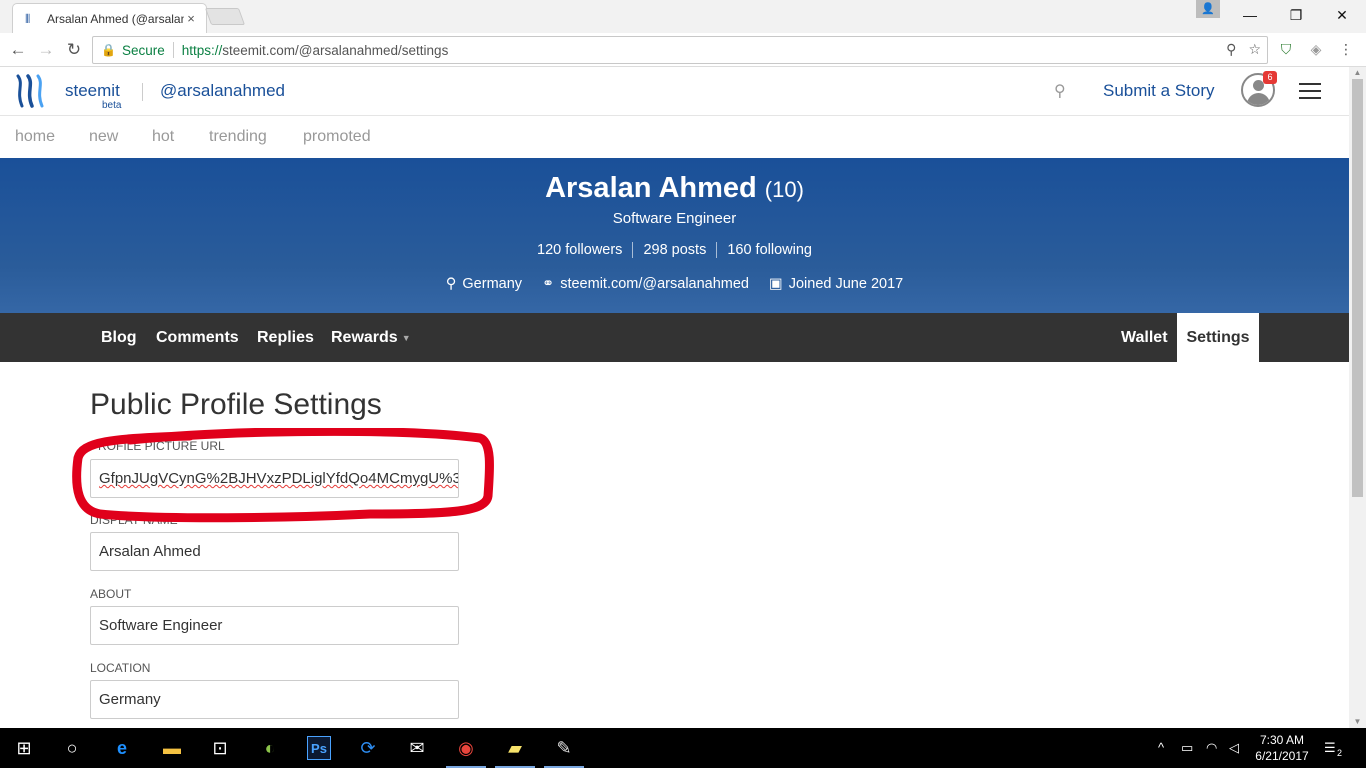  Describe the element at coordinates (1231, 49) in the screenshot. I see `location-pin-icon: ⚲` at that location.